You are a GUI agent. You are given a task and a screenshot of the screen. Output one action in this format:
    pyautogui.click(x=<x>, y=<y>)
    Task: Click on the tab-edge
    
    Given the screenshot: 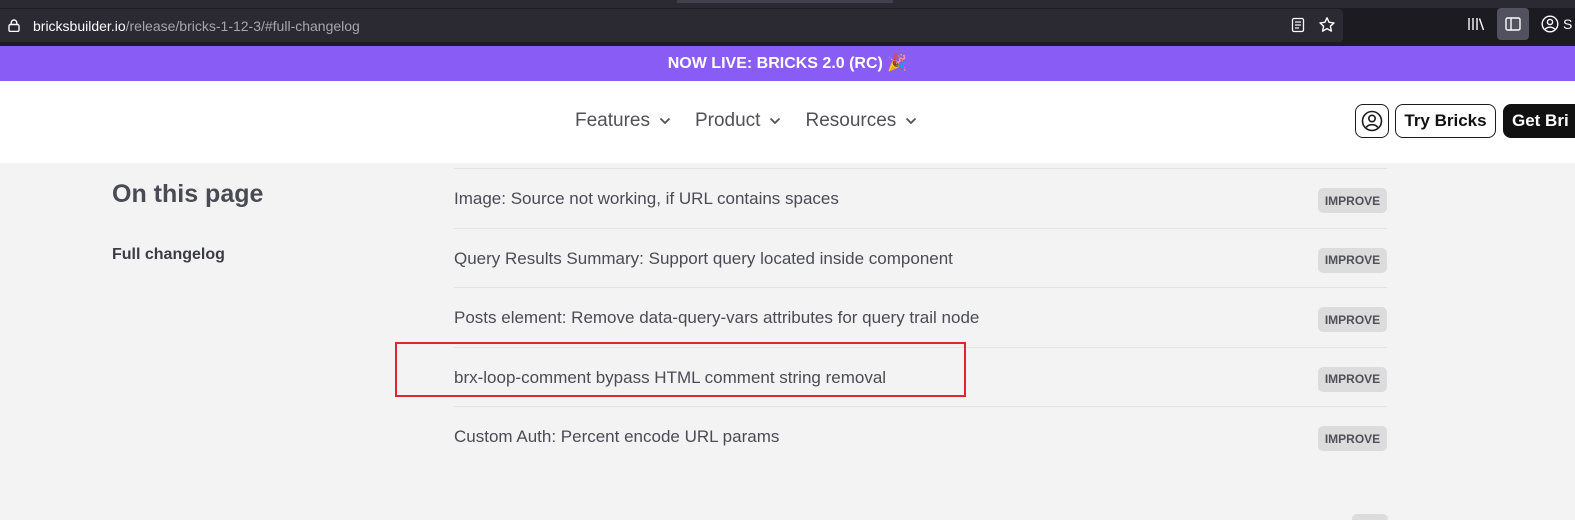 What is the action you would take?
    pyautogui.click(x=785, y=1)
    